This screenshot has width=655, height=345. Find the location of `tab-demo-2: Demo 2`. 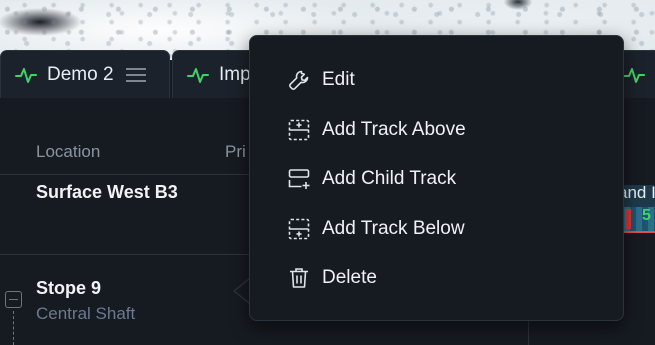

tab-demo-2: Demo 2 is located at coordinates (85, 74).